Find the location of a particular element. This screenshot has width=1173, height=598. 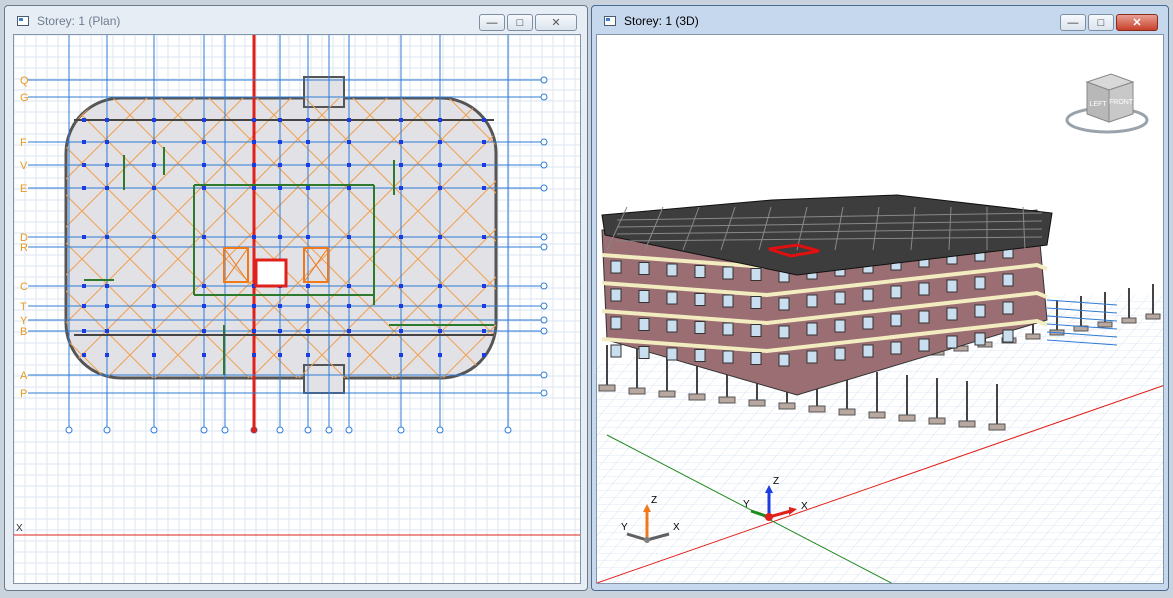

window-app-icon is located at coordinates (610, 21).